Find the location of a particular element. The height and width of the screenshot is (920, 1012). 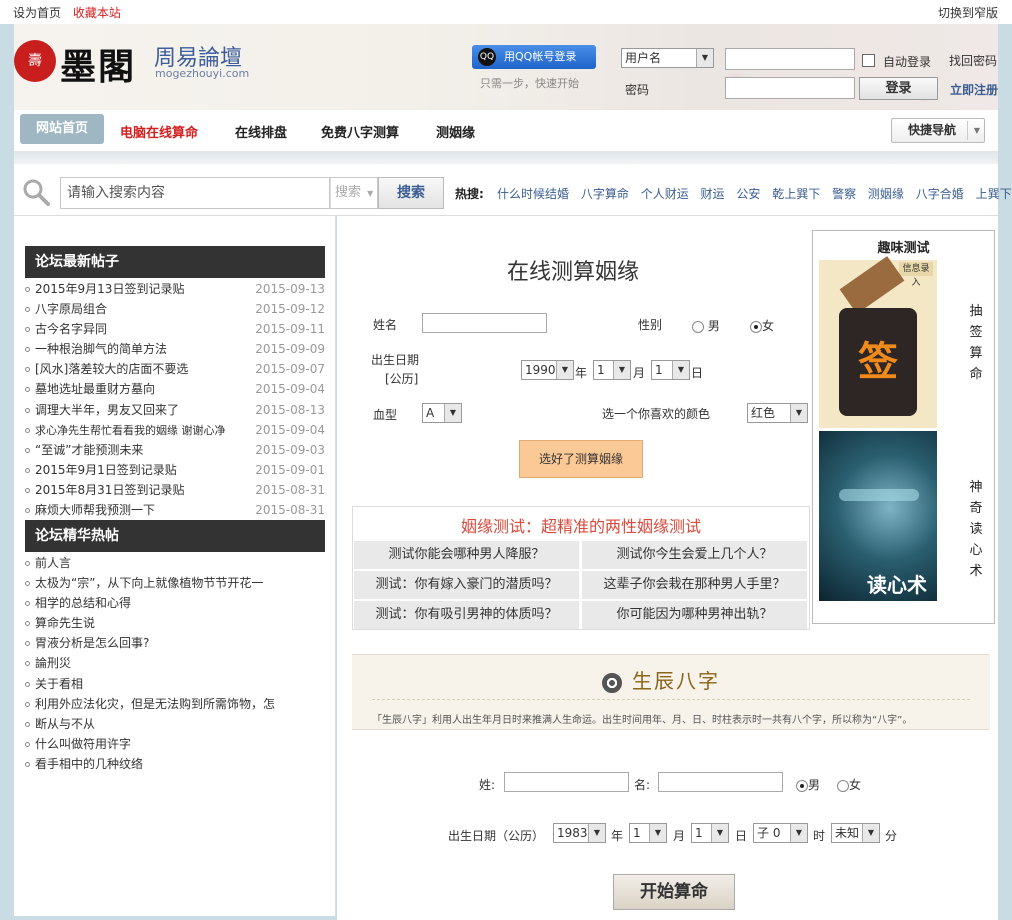

post-title: 看手相中的几种纹络 is located at coordinates (89, 764).